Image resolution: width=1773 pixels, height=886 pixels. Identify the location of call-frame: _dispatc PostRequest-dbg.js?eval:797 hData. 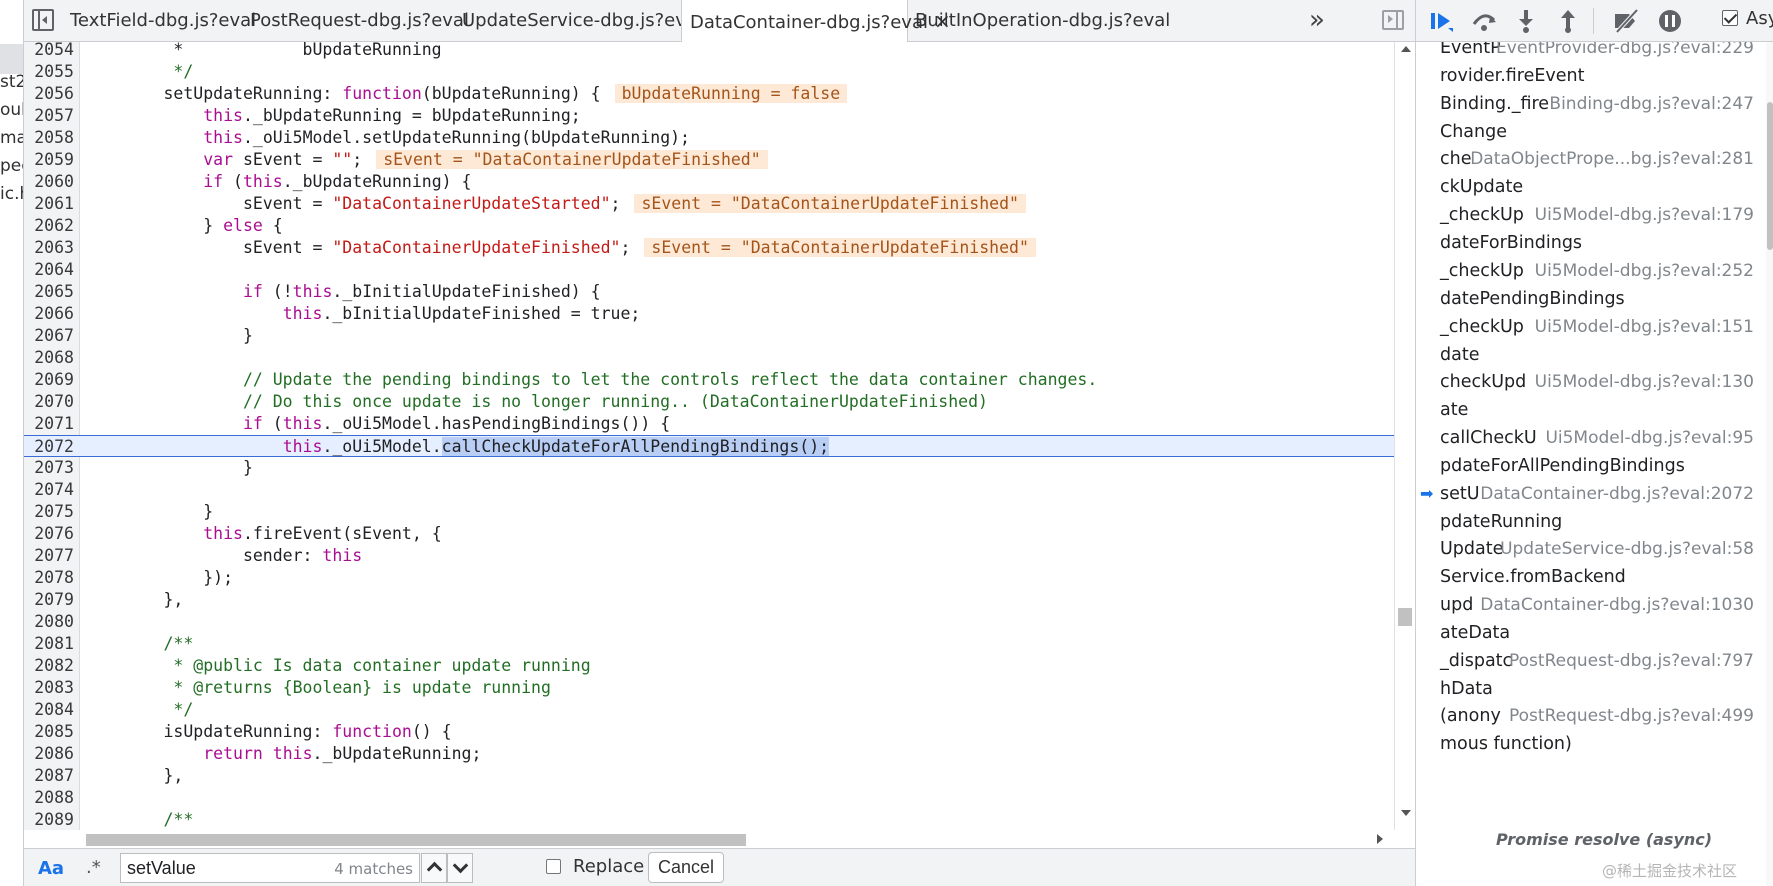
(1591, 674).